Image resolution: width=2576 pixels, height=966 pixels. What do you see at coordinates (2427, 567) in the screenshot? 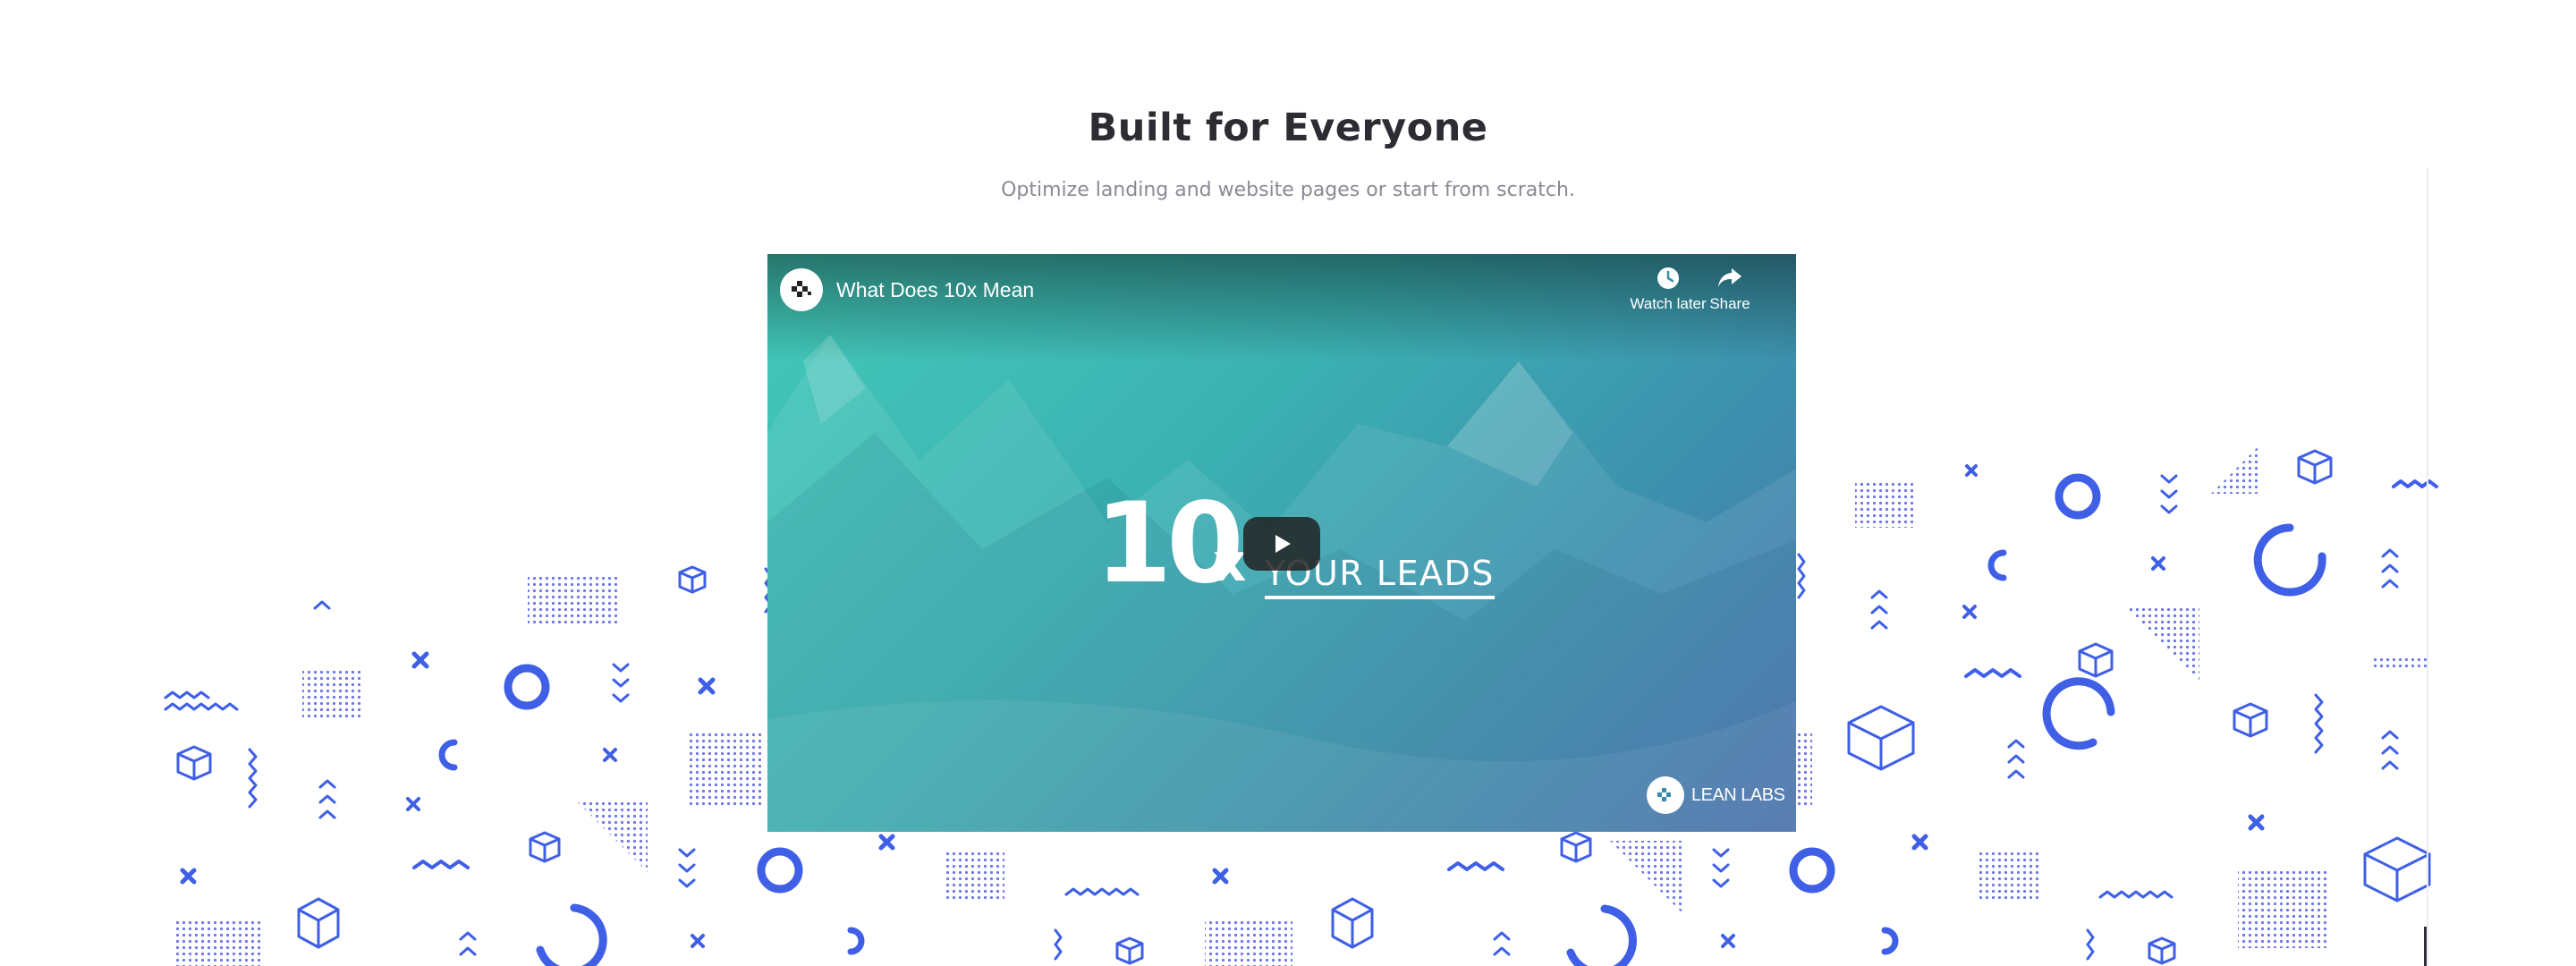
I see `right-border-line` at bounding box center [2427, 567].